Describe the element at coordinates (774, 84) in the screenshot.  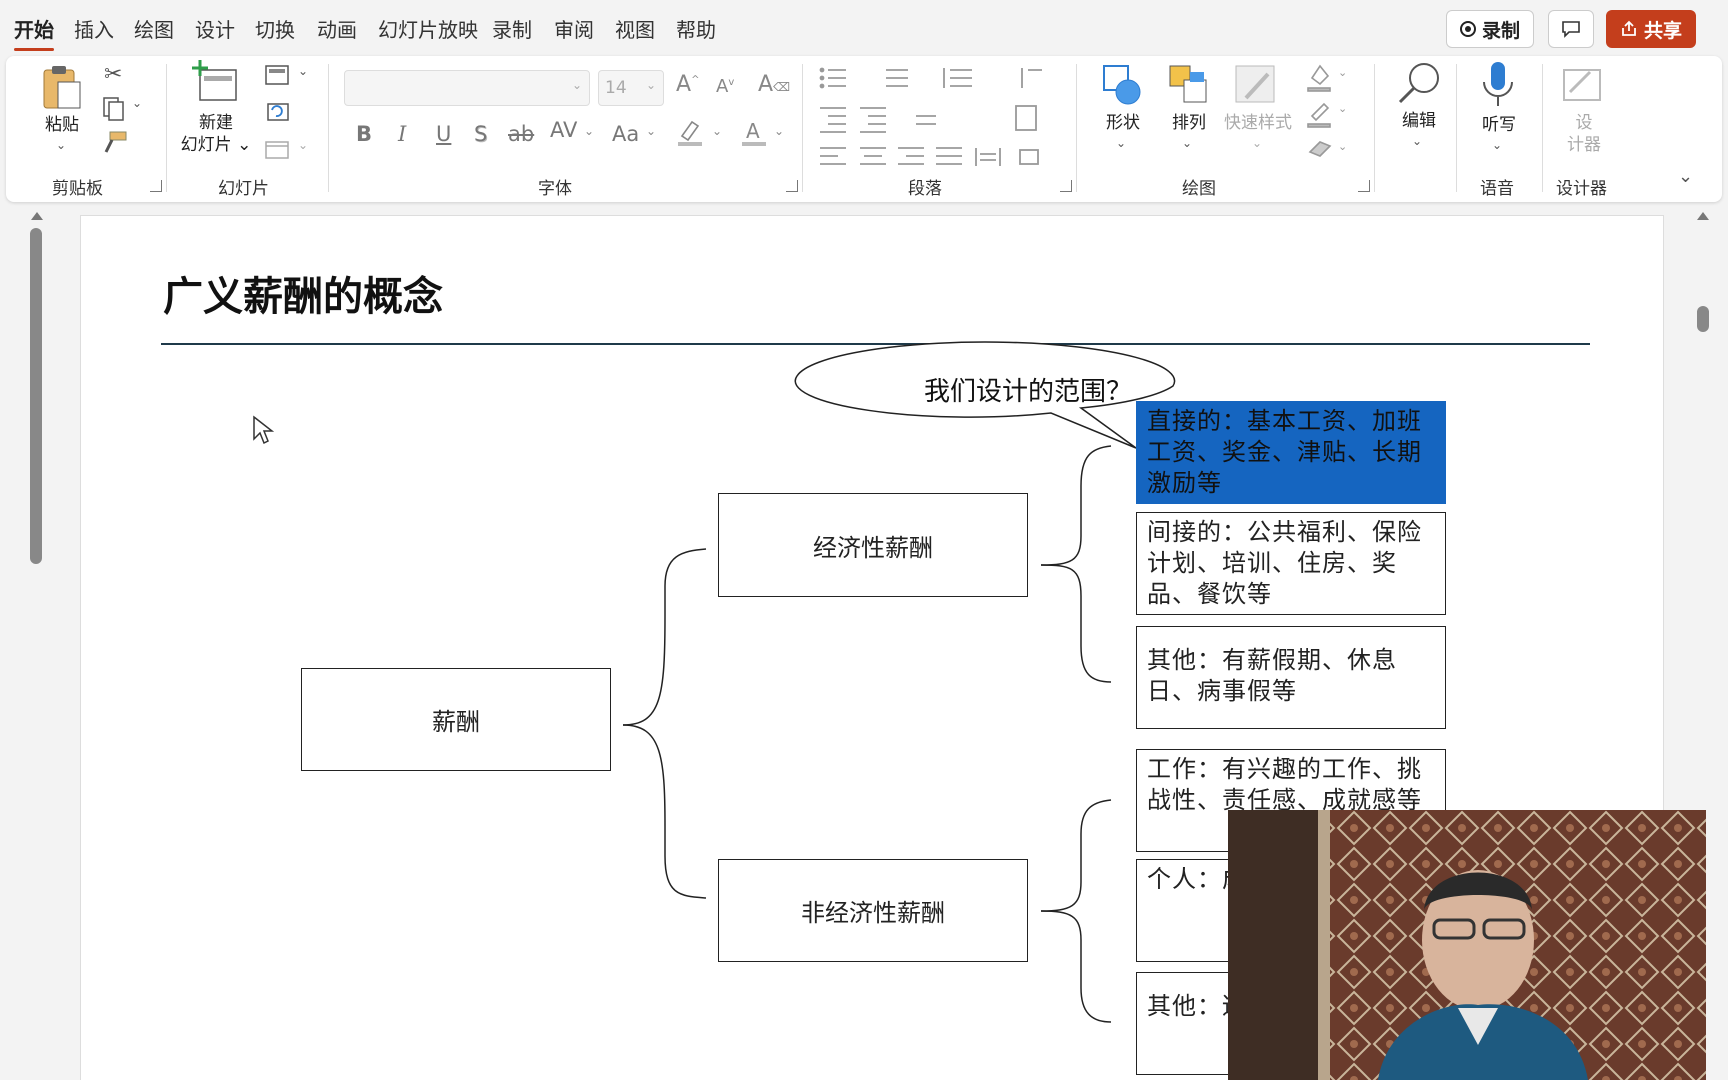
I see `clear-formatting-icon: A⌫` at that location.